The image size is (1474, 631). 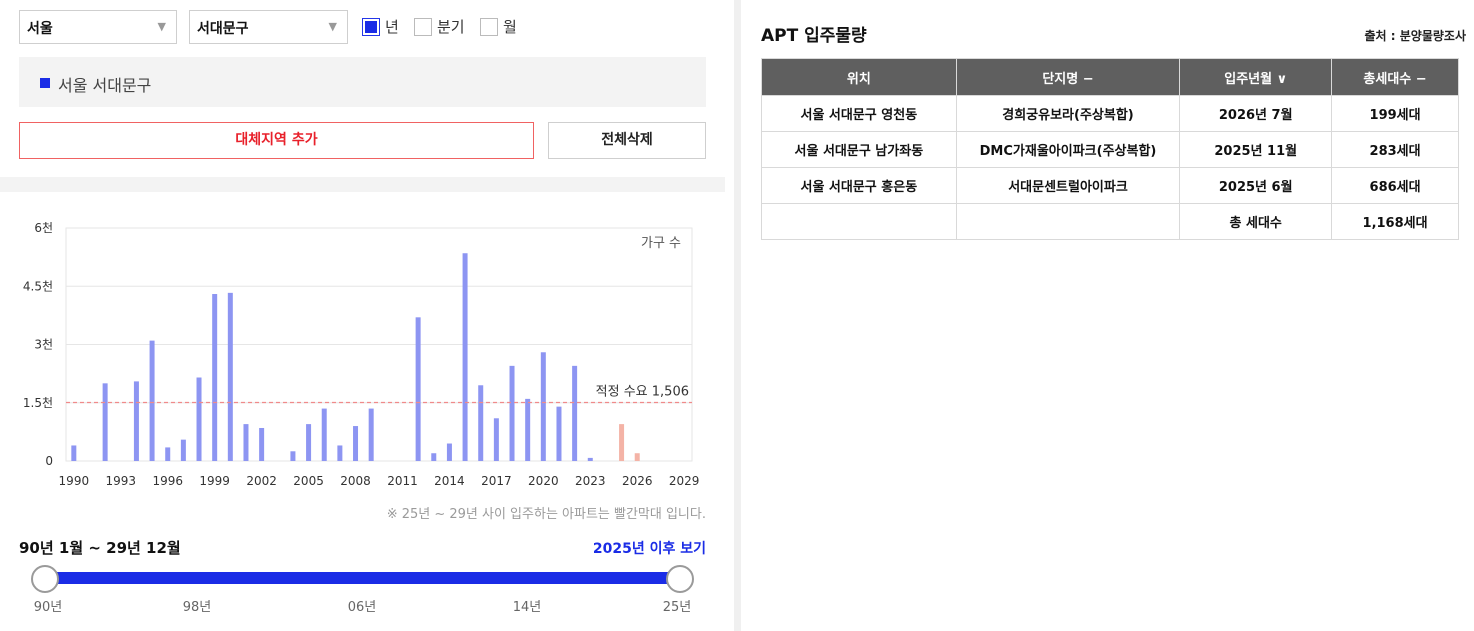 I want to click on bar-2001, so click(x=246, y=442).